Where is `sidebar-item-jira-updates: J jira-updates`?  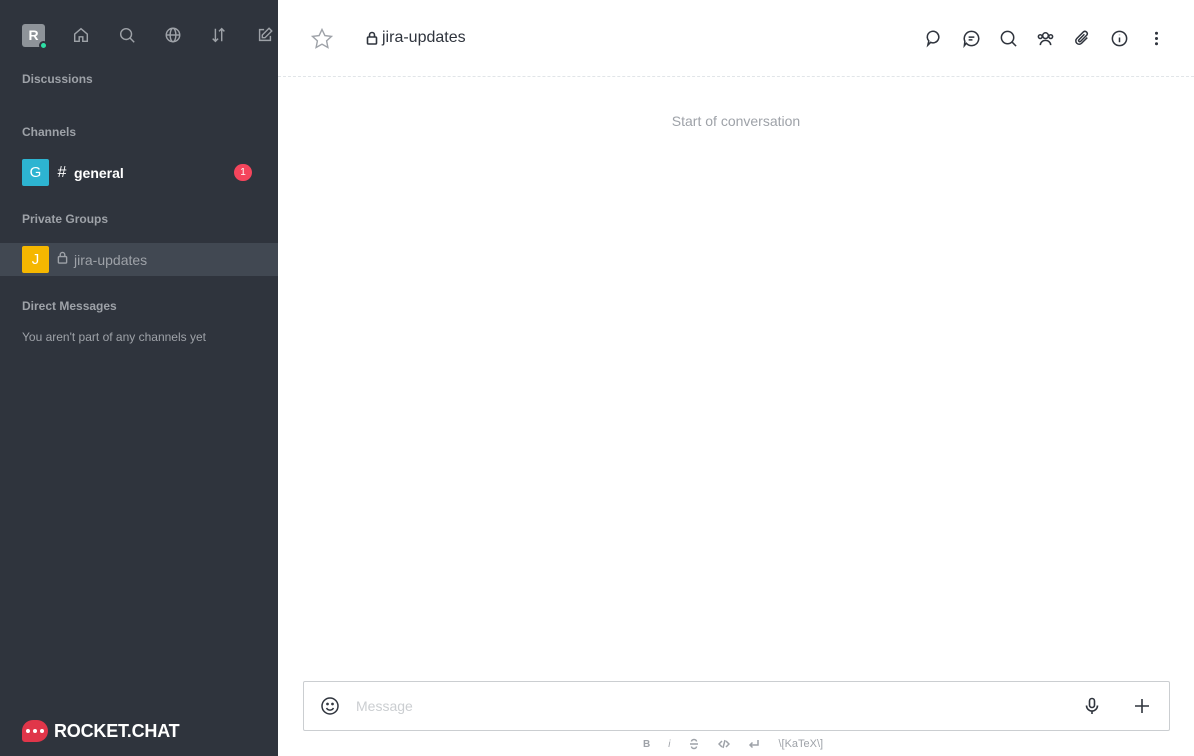
sidebar-item-jira-updates: J jira-updates is located at coordinates (139, 259).